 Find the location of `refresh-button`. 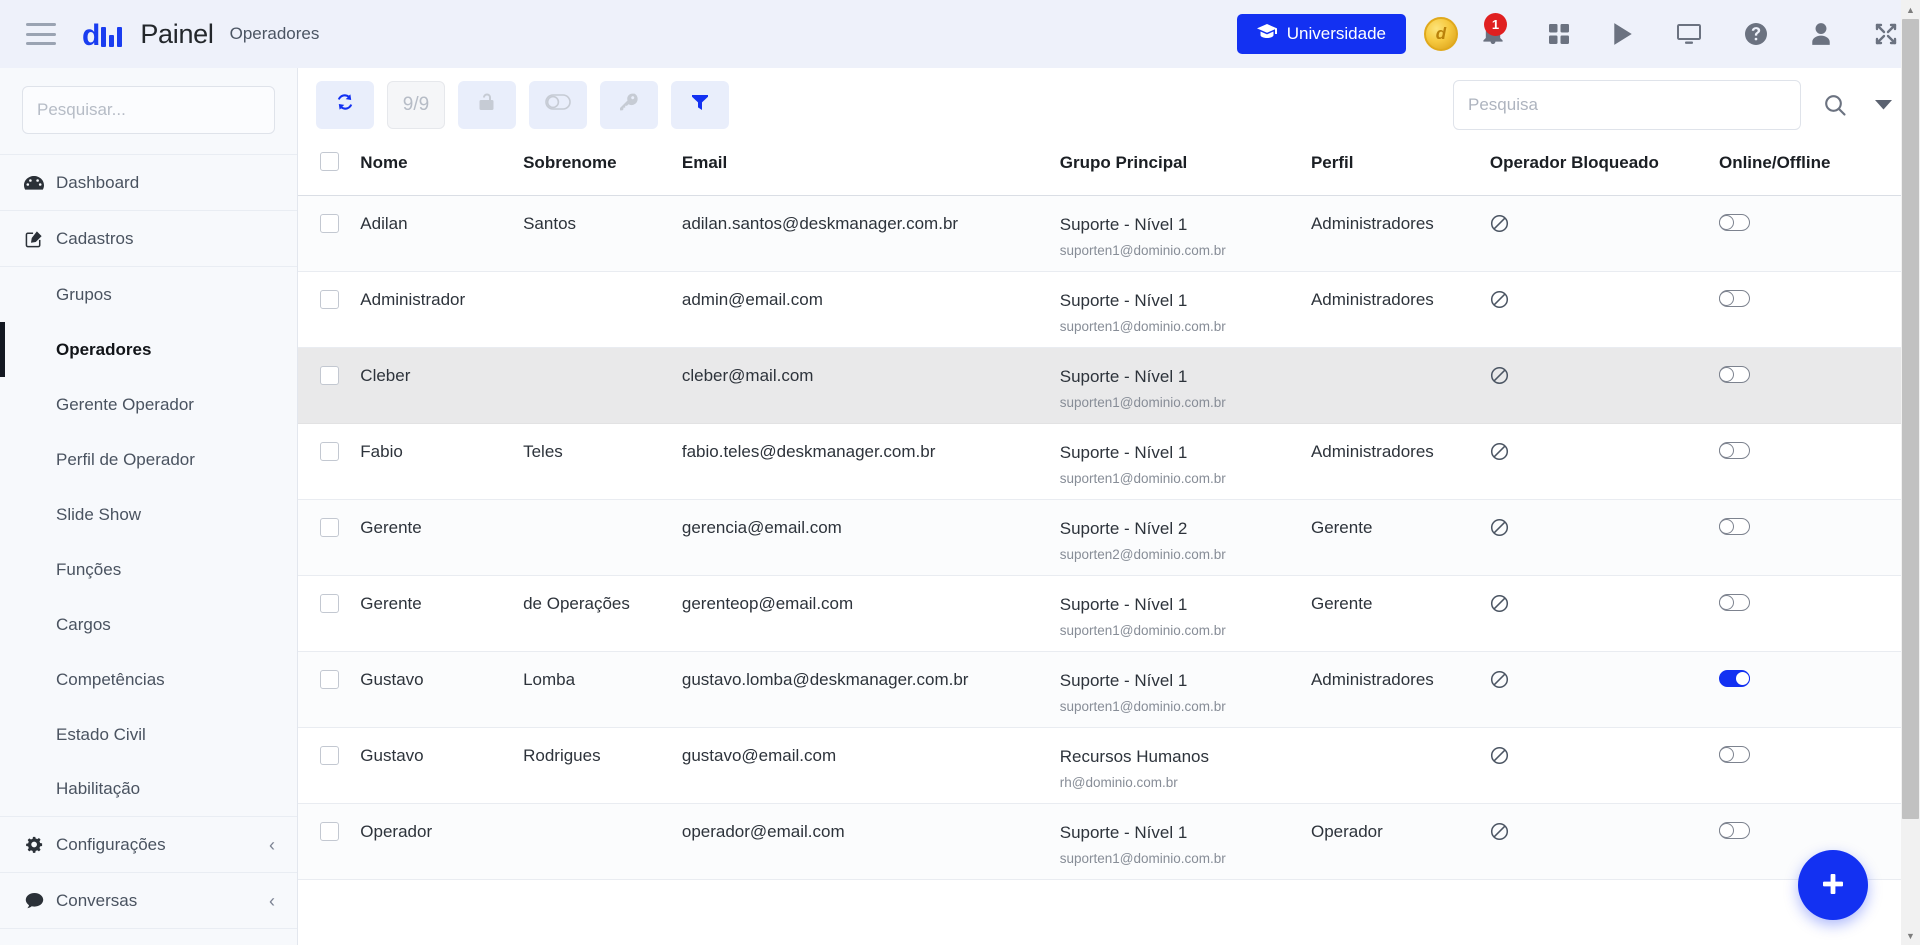

refresh-button is located at coordinates (345, 105).